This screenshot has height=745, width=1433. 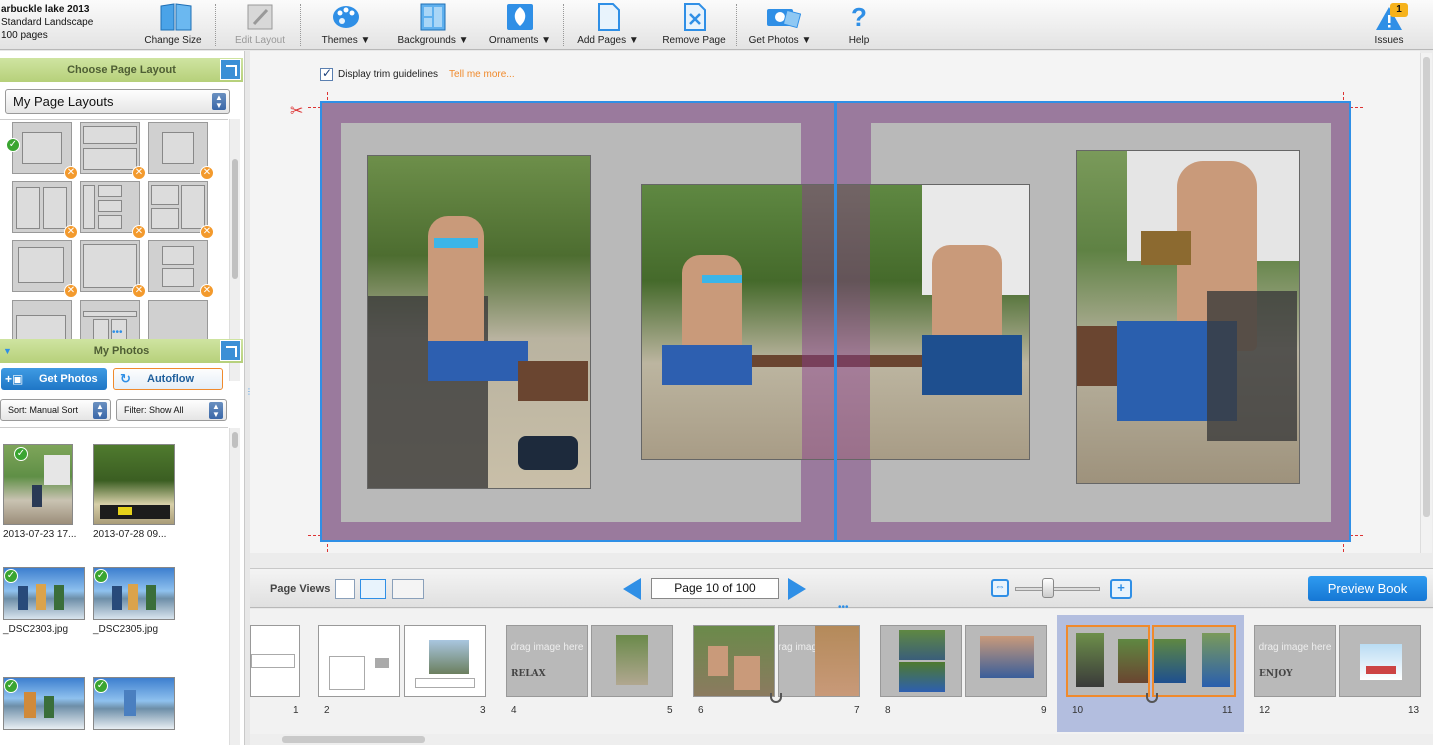 What do you see at coordinates (326, 73) in the screenshot?
I see `trim-guidelines-checkbox` at bounding box center [326, 73].